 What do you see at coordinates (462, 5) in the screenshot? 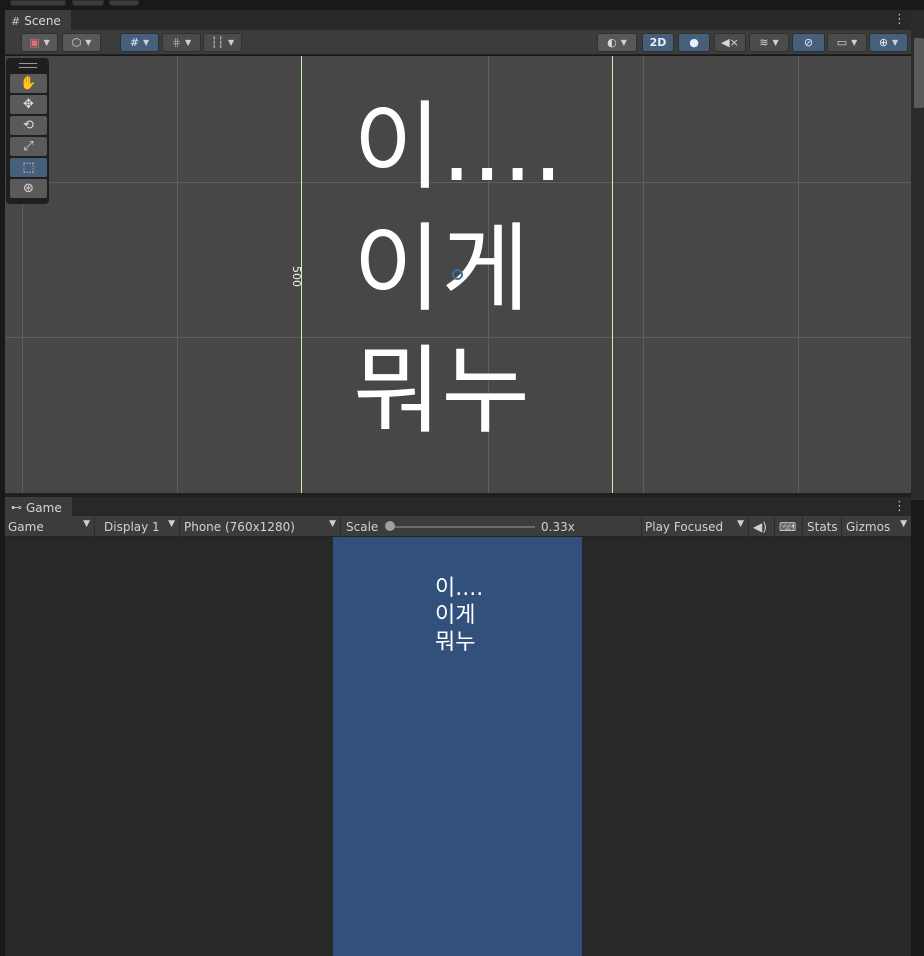
I see `top-window-strip` at bounding box center [462, 5].